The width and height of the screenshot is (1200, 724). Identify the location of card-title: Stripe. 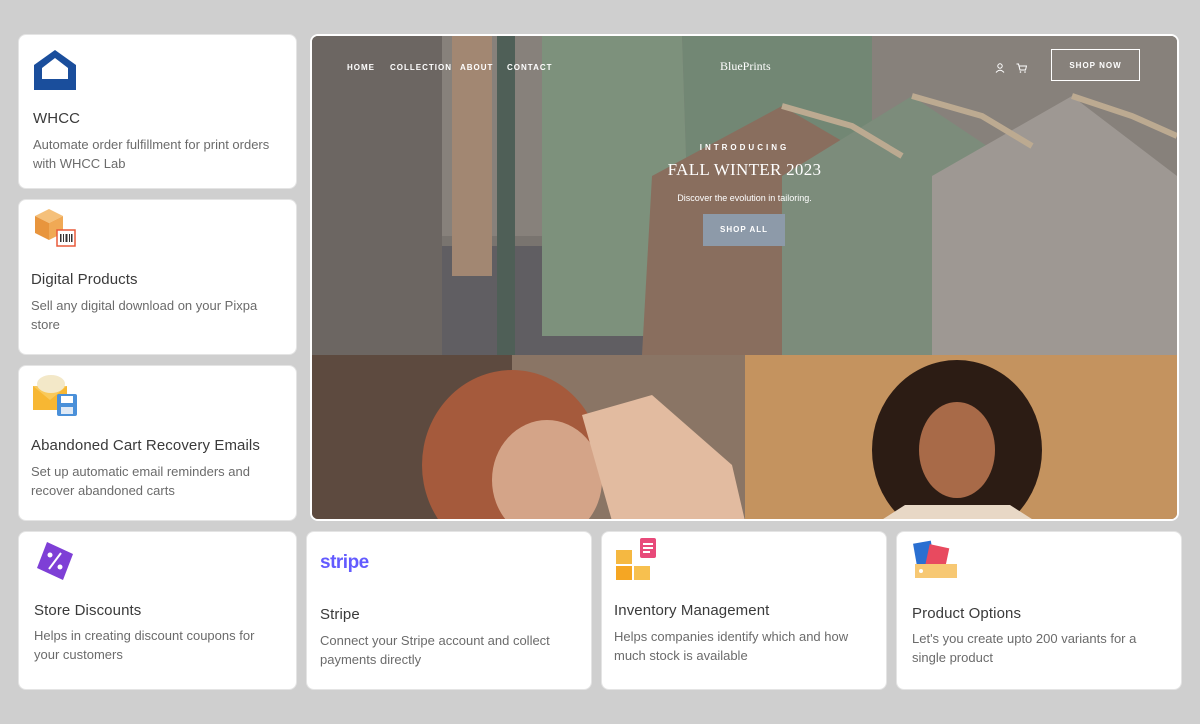
(340, 614).